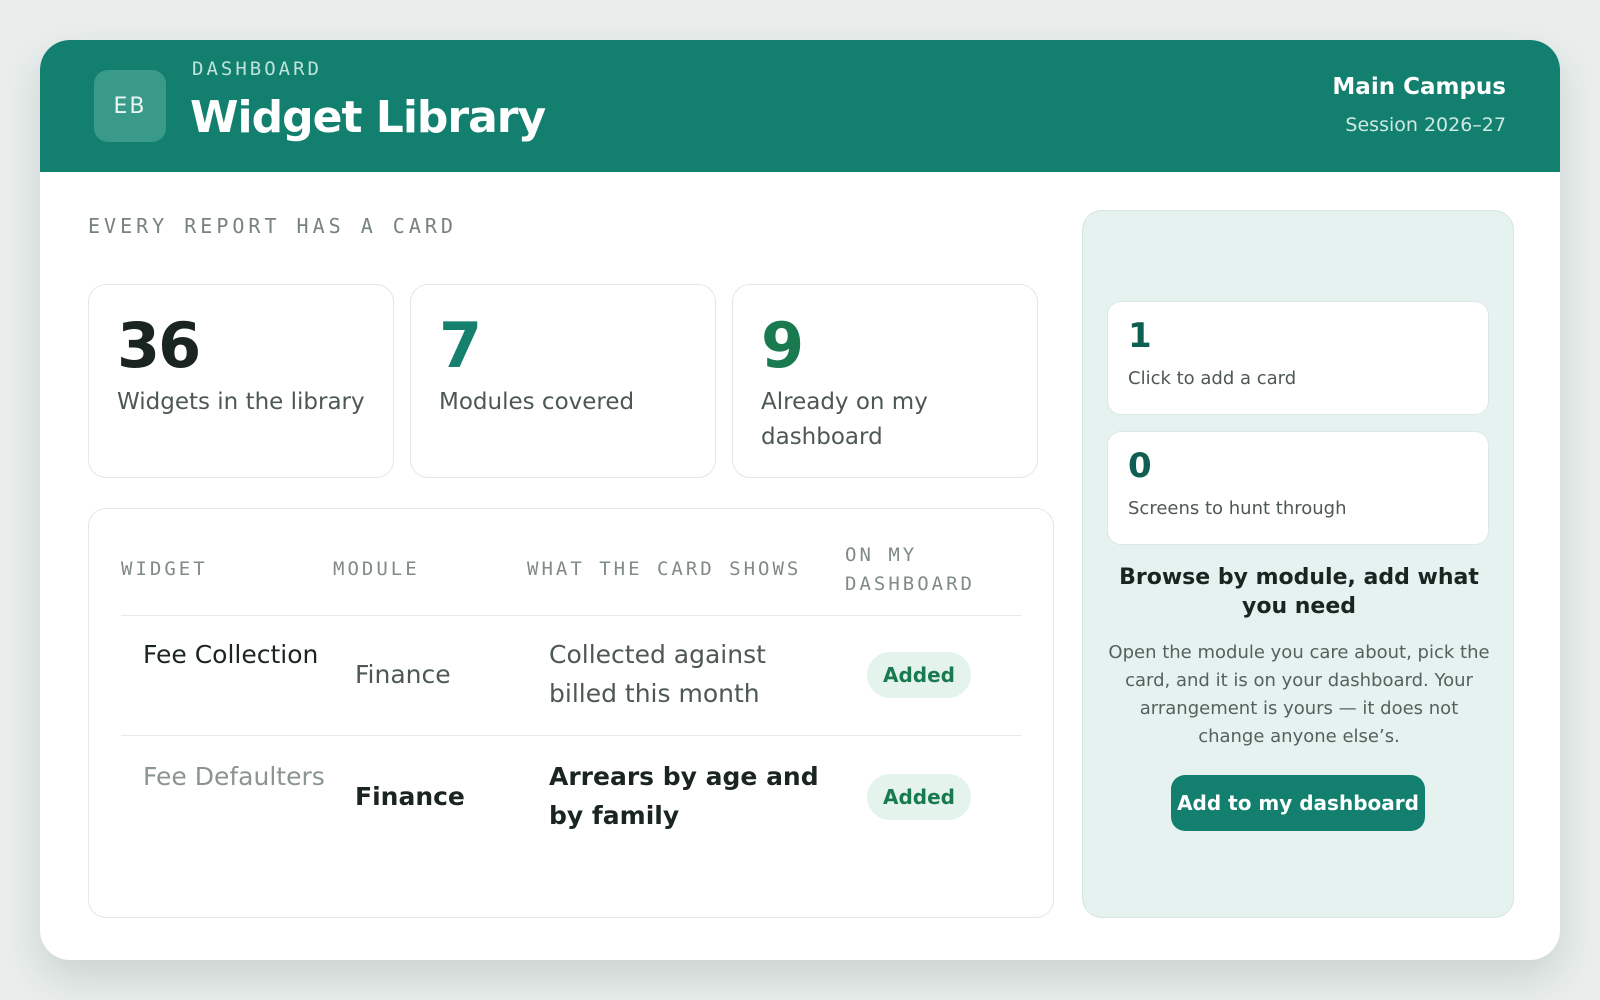 This screenshot has height=1000, width=1600. Describe the element at coordinates (1298, 488) in the screenshot. I see `mini-stat-card: 0 Screens to hunt through` at that location.